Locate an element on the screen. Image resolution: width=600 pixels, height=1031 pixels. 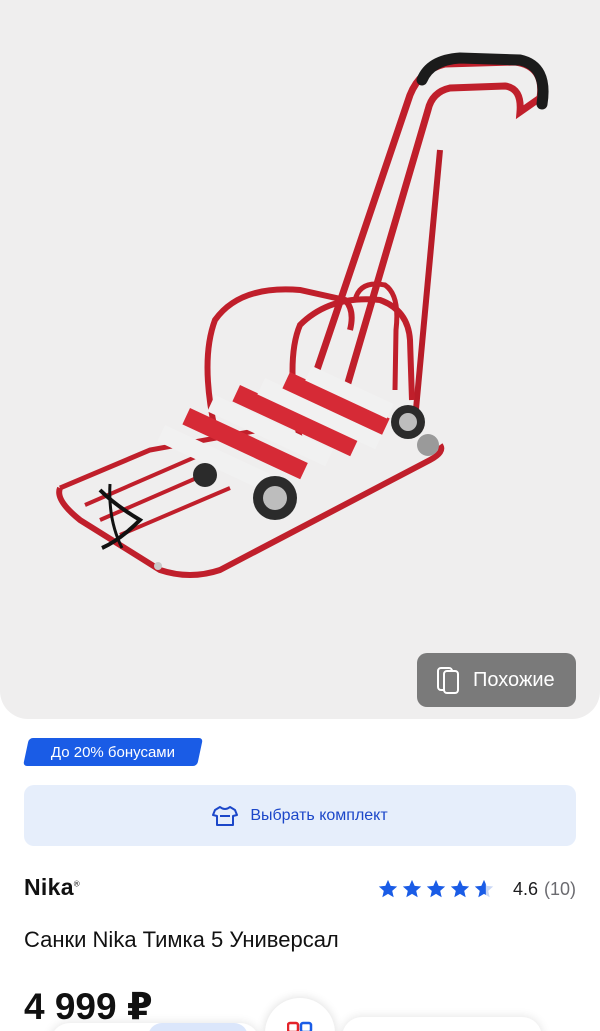
bottom-right-pill is located at coordinates (442, 1024).